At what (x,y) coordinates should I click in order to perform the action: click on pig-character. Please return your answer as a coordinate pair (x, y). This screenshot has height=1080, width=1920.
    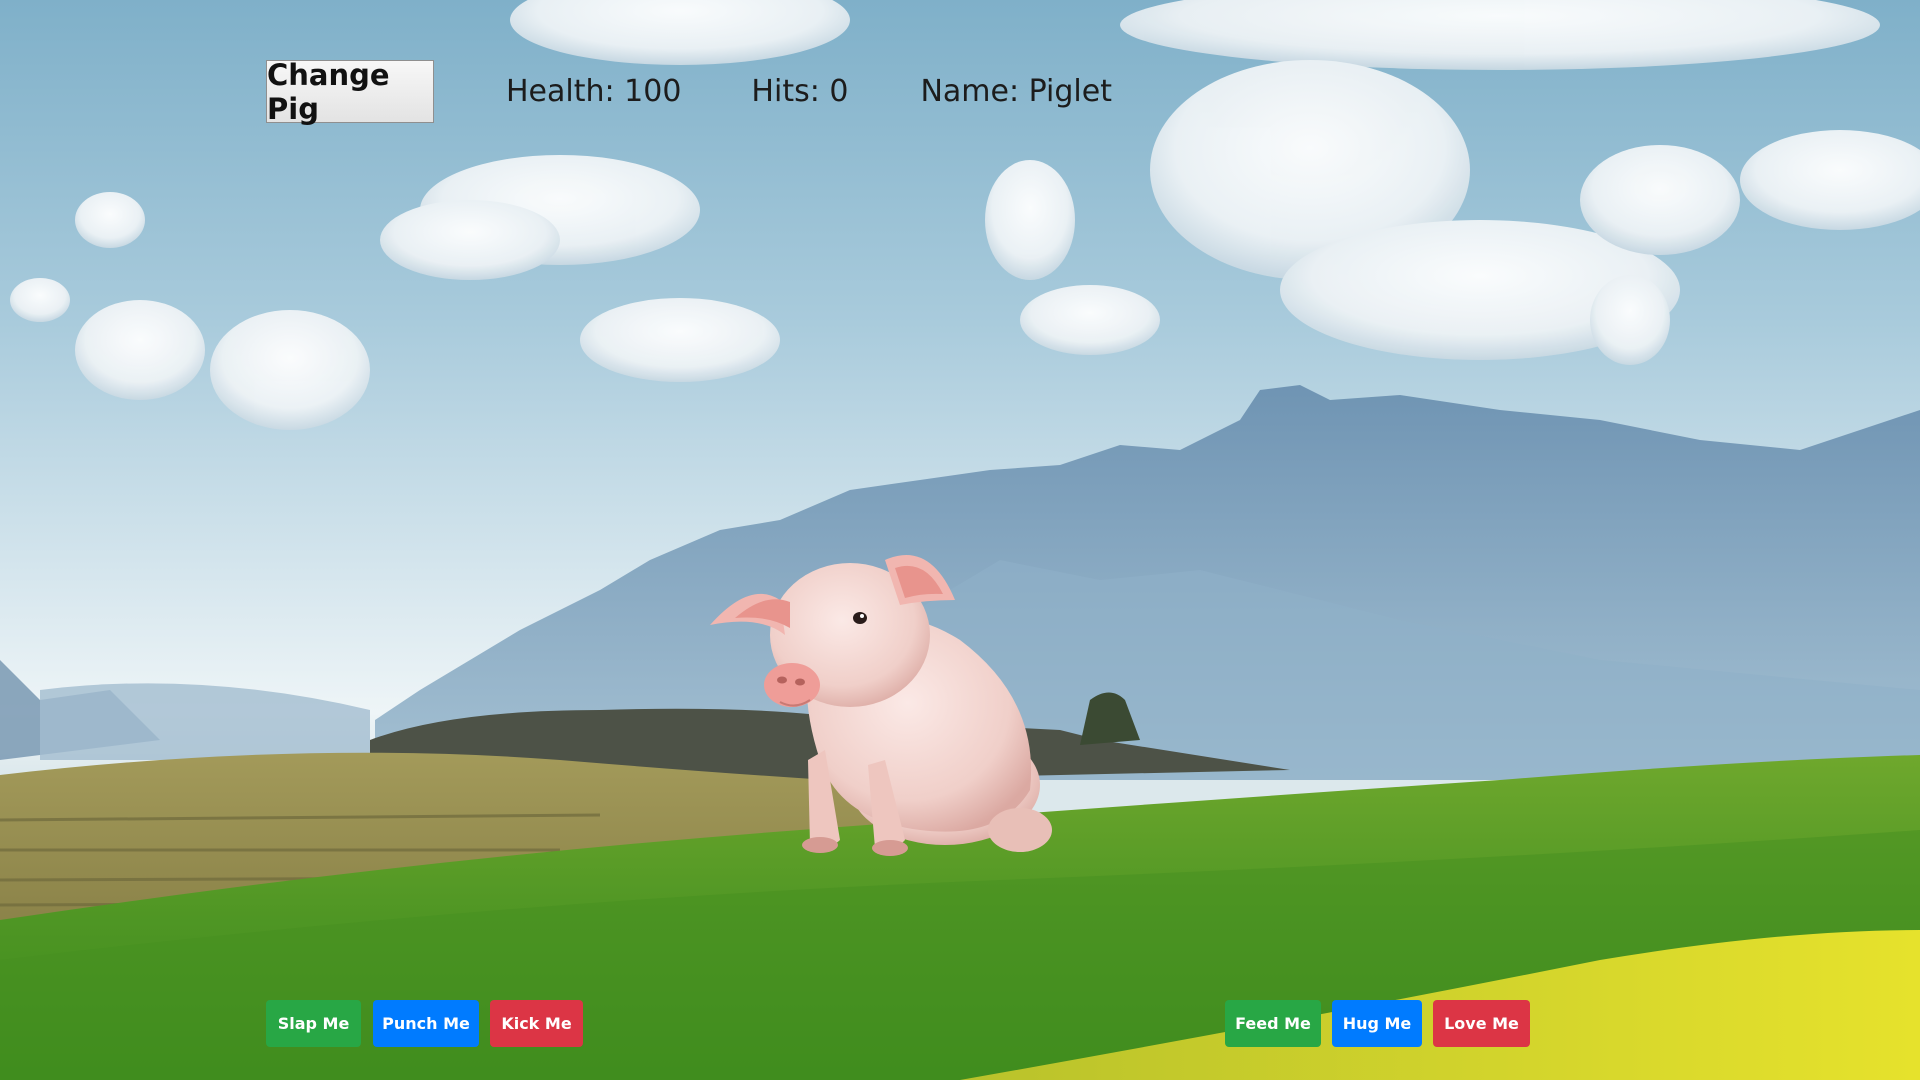
    Looking at the image, I should click on (900, 695).